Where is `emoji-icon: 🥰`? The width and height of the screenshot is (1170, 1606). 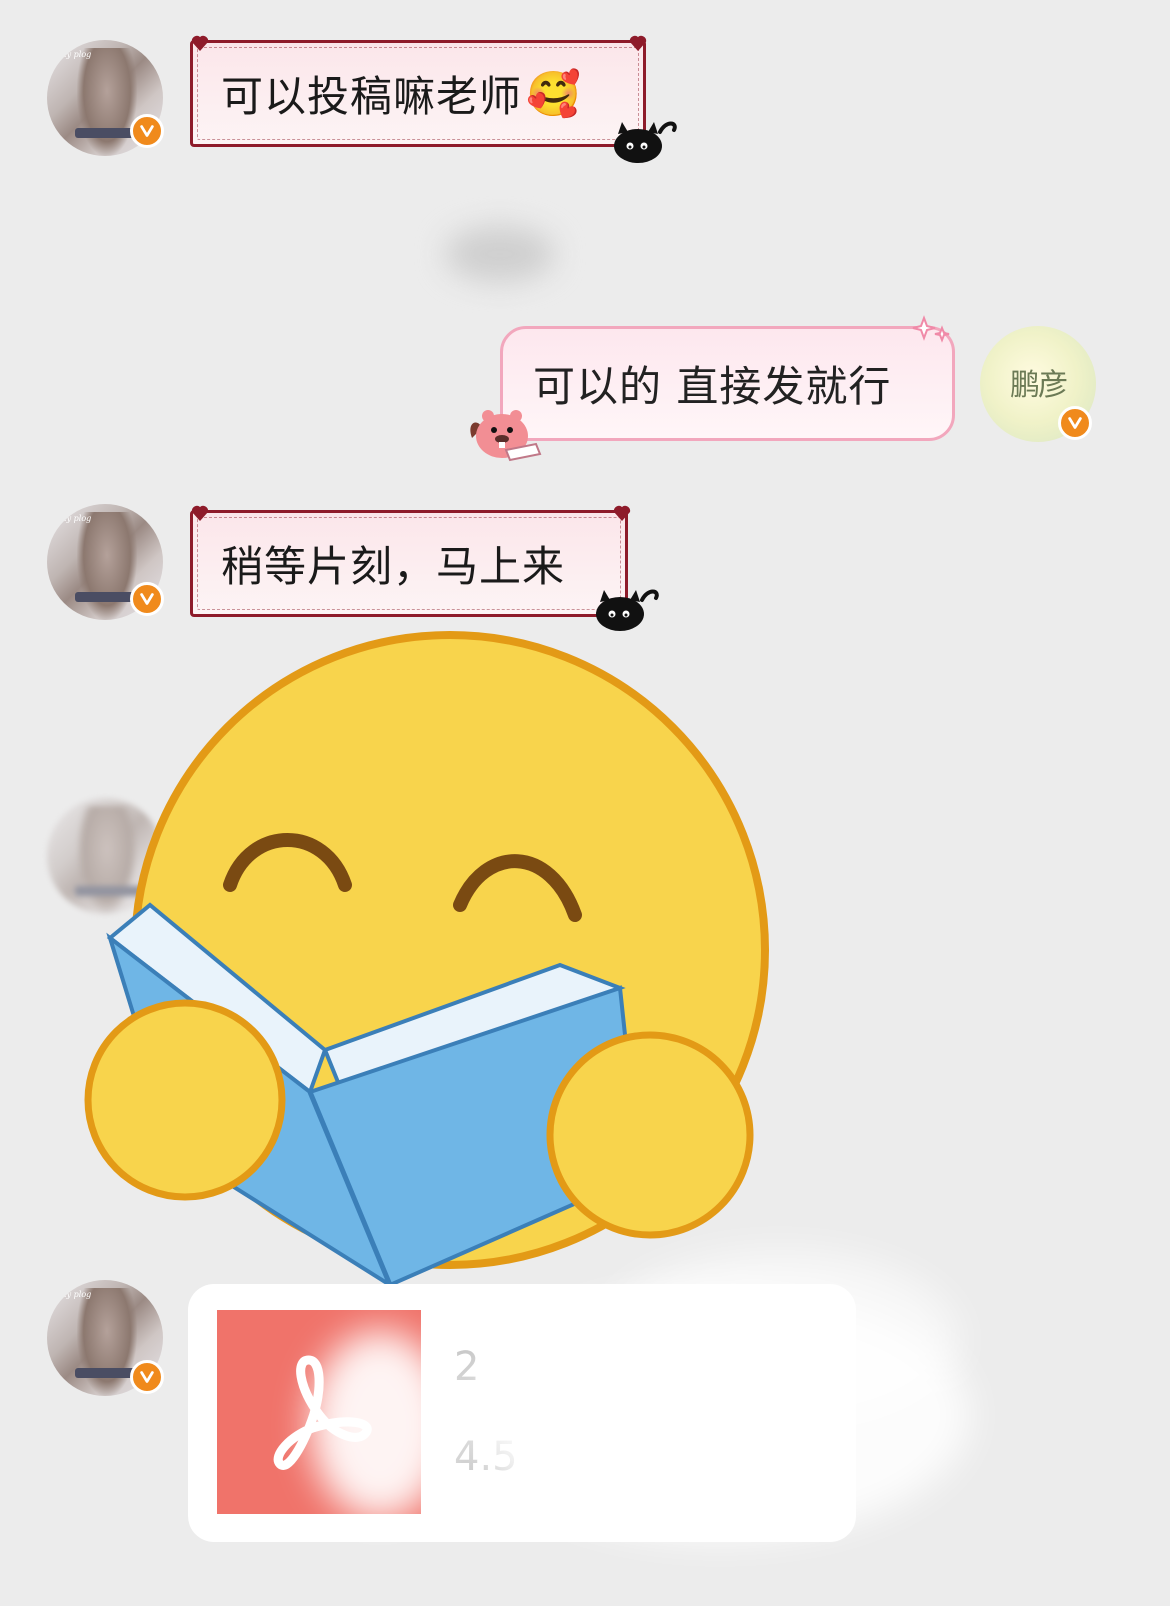 emoji-icon: 🥰 is located at coordinates (554, 94).